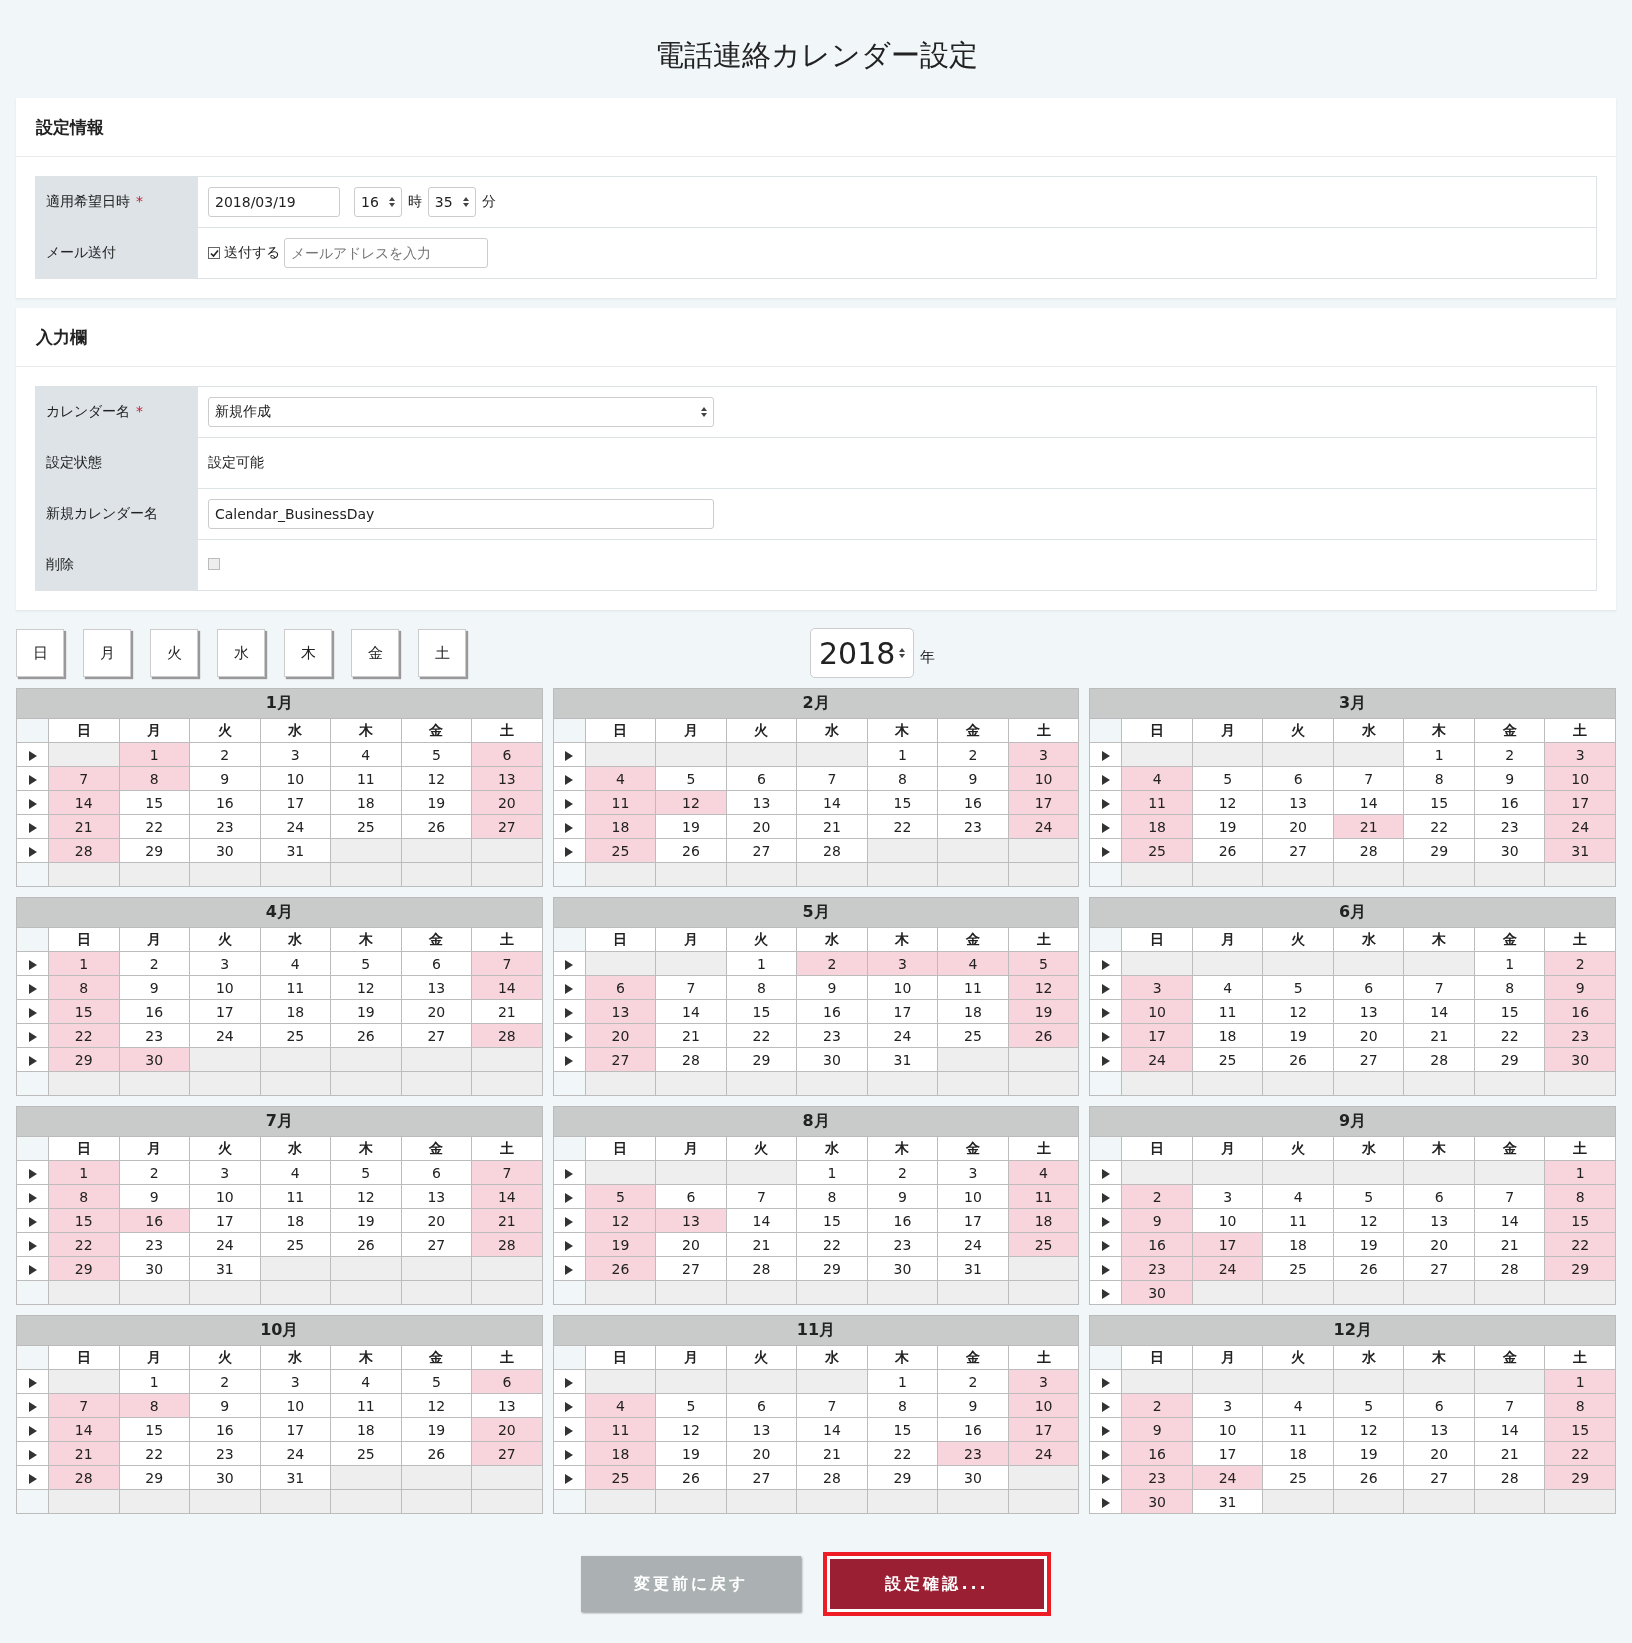  What do you see at coordinates (375, 653) in the screenshot?
I see `weekday-button: 金` at bounding box center [375, 653].